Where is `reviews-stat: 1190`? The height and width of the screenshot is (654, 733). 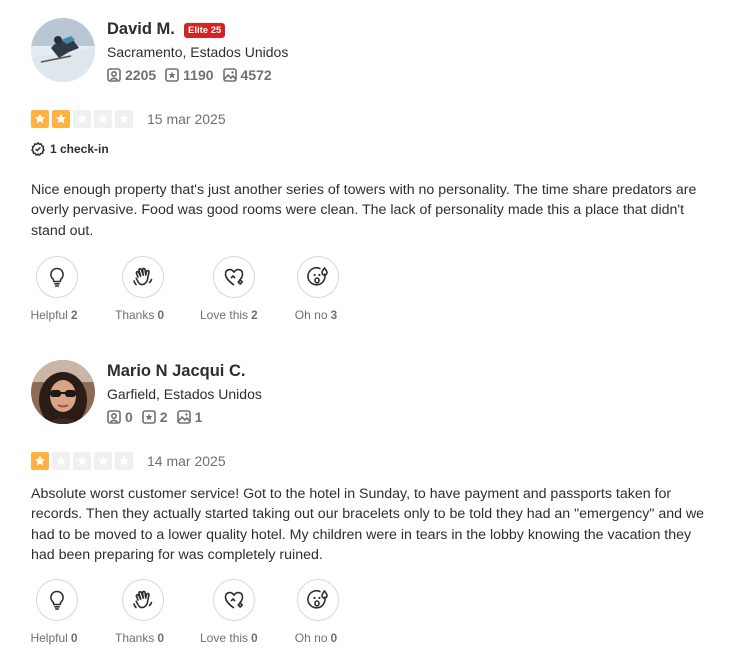 reviews-stat: 1190 is located at coordinates (189, 75).